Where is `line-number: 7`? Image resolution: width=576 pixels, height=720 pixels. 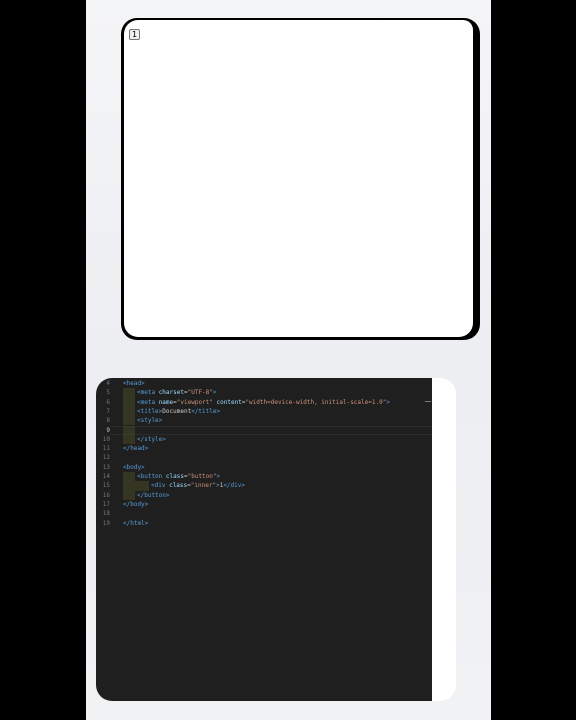
line-number: 7 is located at coordinates (108, 411).